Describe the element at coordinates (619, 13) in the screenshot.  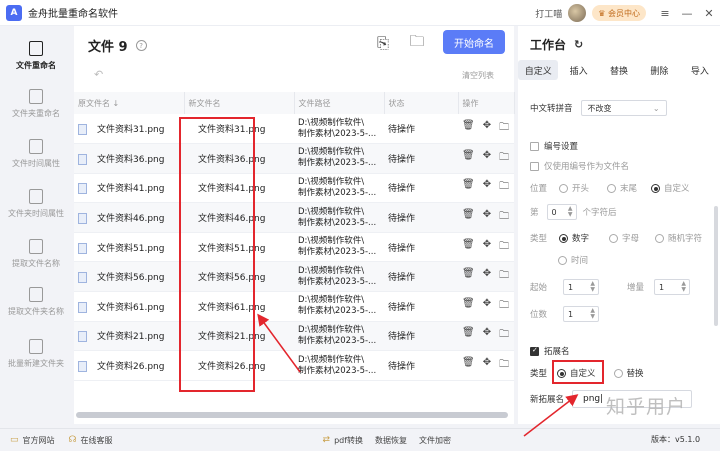
I see `vip-center-button: ♛ 会员中心` at that location.